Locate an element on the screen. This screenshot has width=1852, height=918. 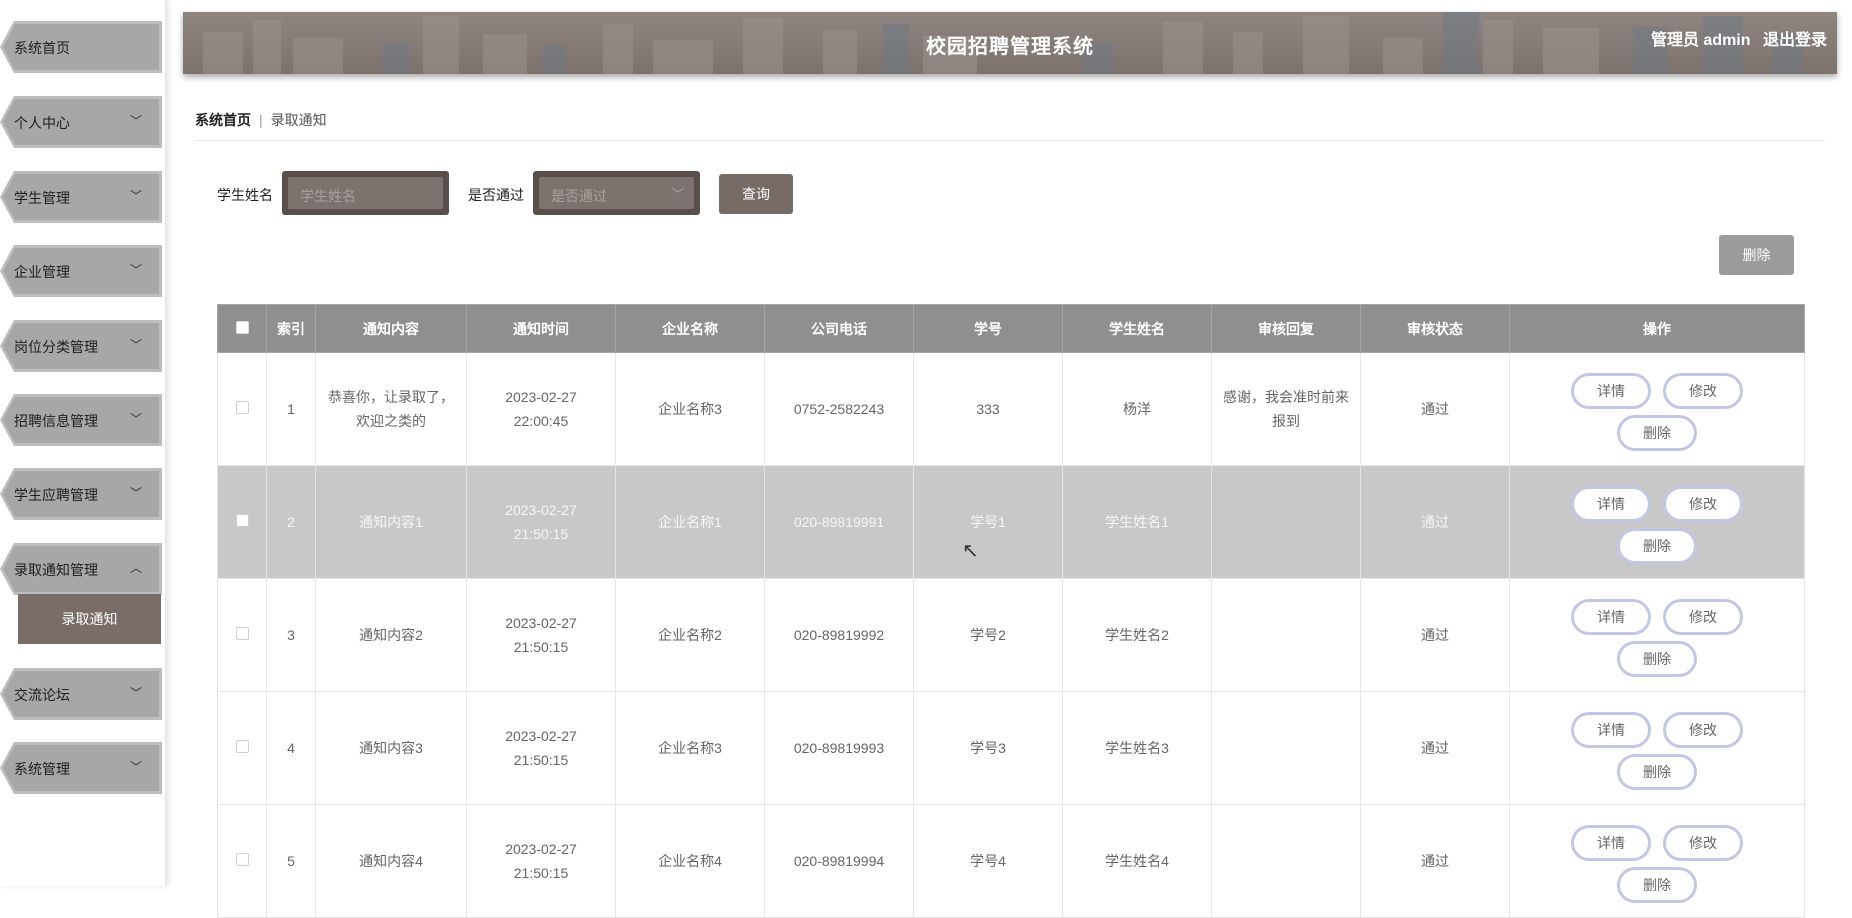
select-all-checkbox is located at coordinates (242, 327).